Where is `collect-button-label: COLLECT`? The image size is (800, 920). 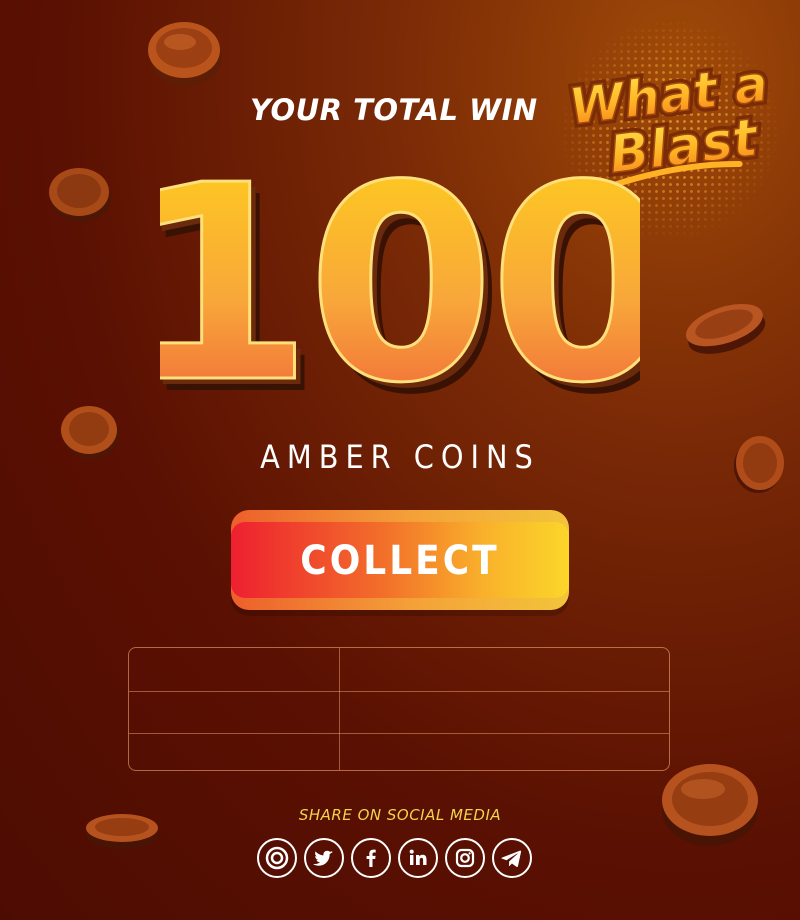 collect-button-label: COLLECT is located at coordinates (400, 561).